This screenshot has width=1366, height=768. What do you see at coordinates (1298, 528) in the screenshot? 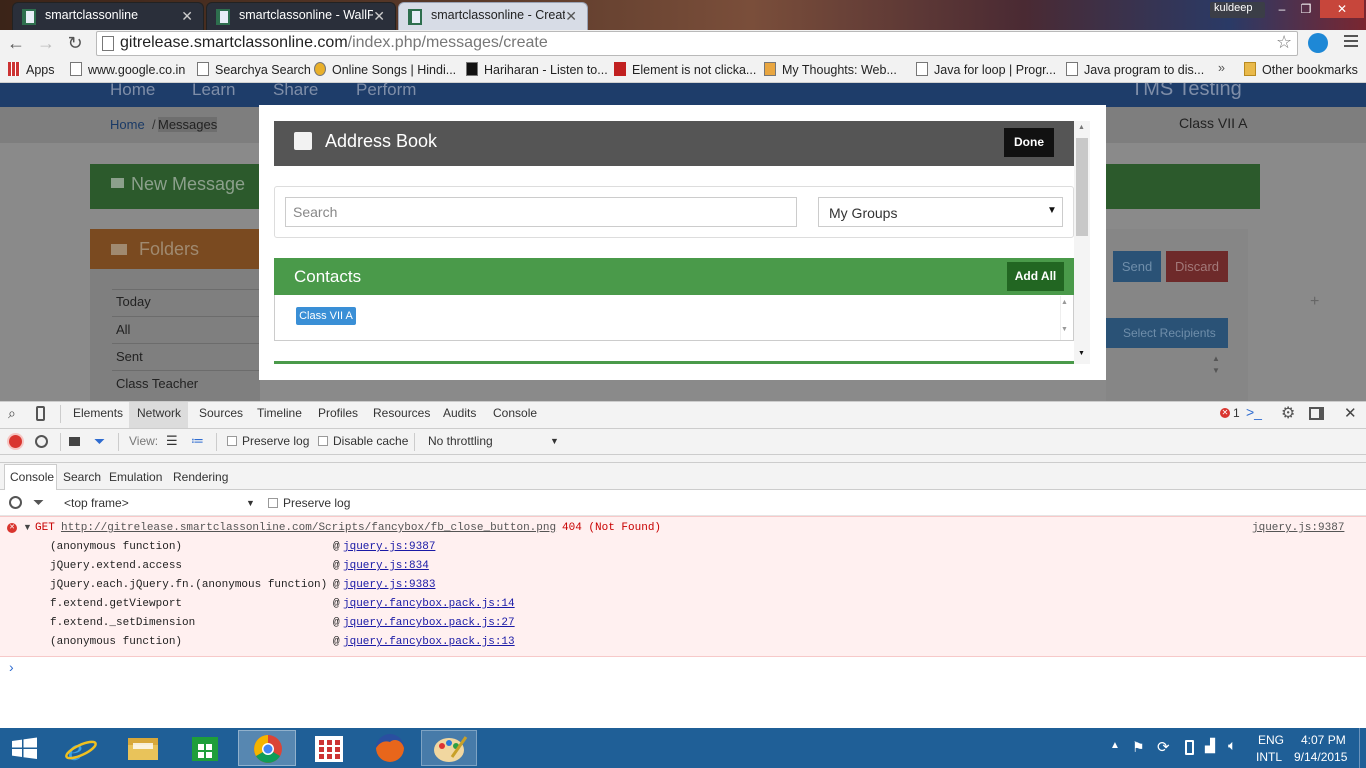
I see `error-source-link: jquery.js:9387` at bounding box center [1298, 528].